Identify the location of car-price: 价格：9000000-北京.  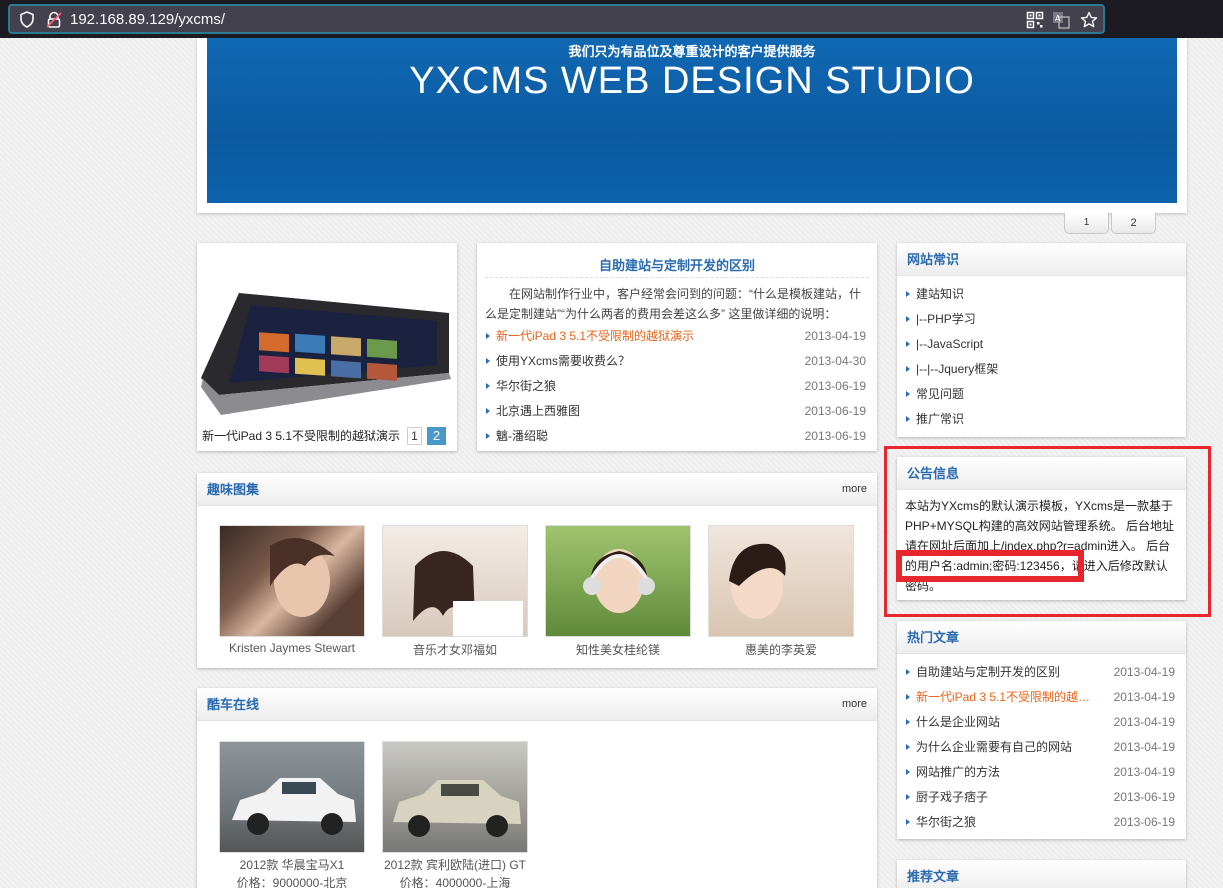
(292, 882).